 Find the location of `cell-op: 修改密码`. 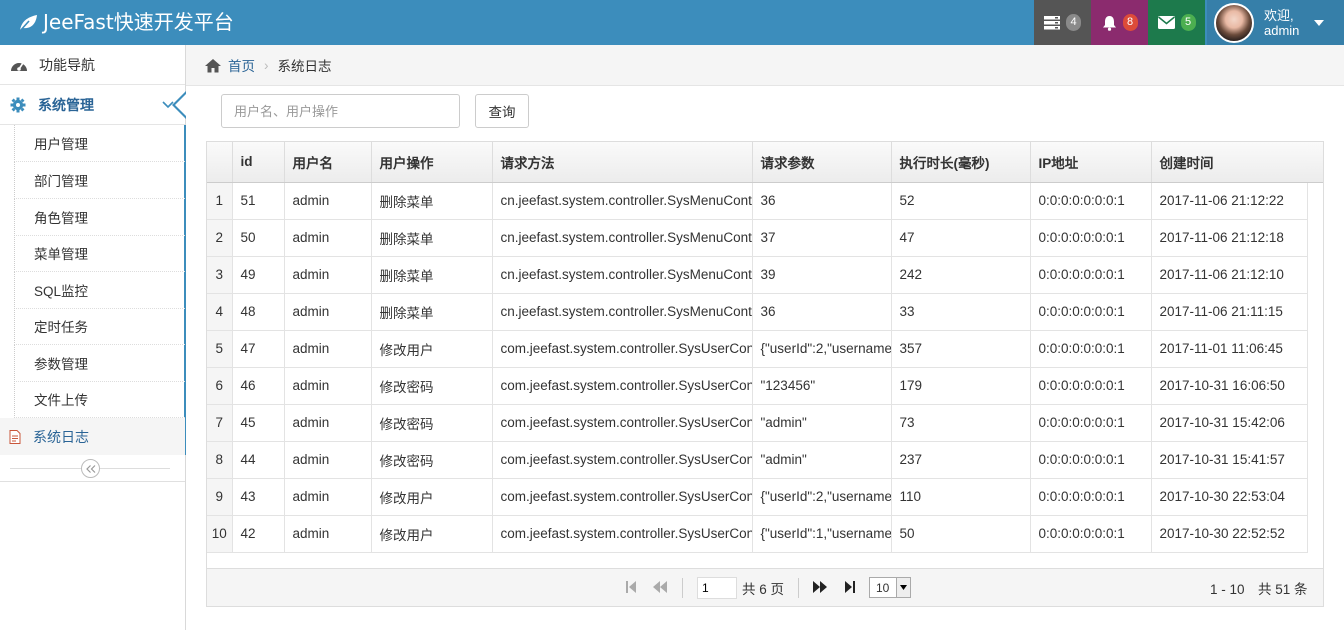

cell-op: 修改密码 is located at coordinates (432, 423).